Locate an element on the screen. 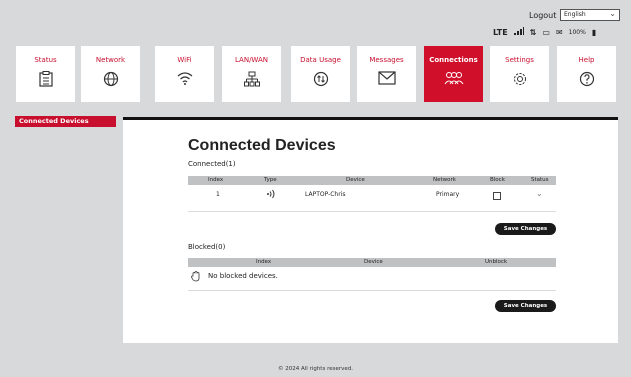  nav-data-usage: Data Usage is located at coordinates (320, 74).